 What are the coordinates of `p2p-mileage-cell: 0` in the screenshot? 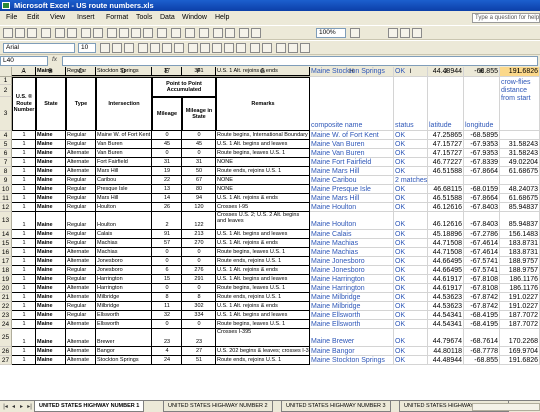 It's located at (167, 135).